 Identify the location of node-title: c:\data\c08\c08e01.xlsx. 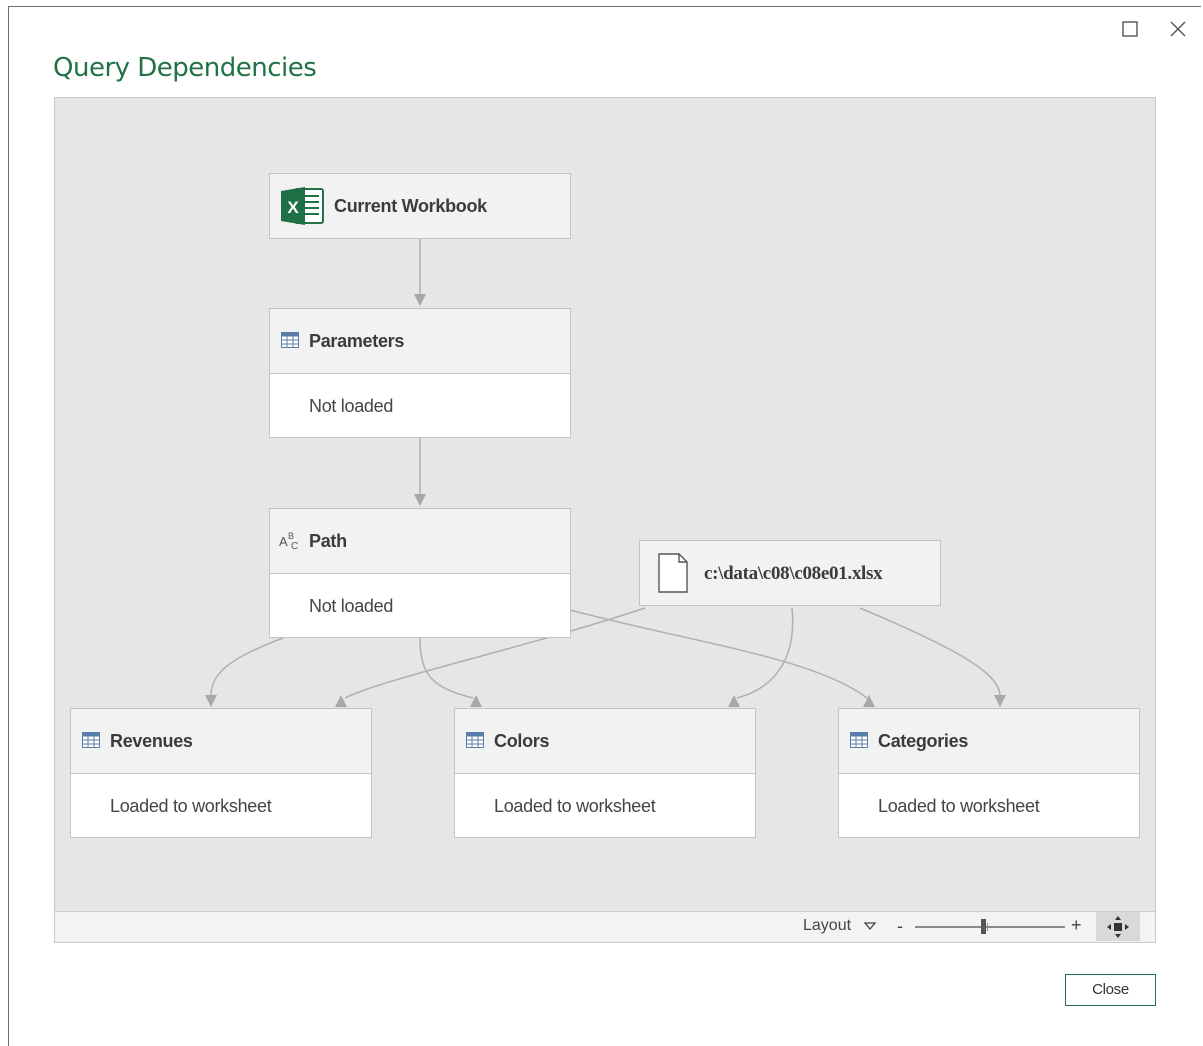
(793, 573).